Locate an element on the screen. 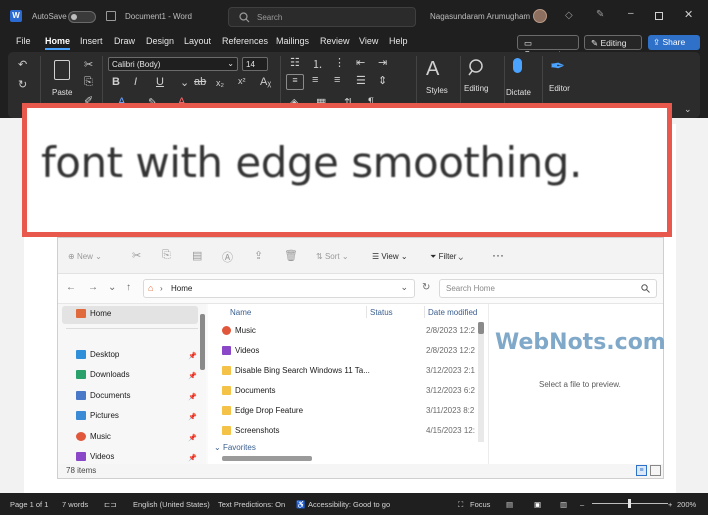 Image resolution: width=708 pixels, height=515 pixels. multilevel-list-icon: ⋮ is located at coordinates (339, 62).